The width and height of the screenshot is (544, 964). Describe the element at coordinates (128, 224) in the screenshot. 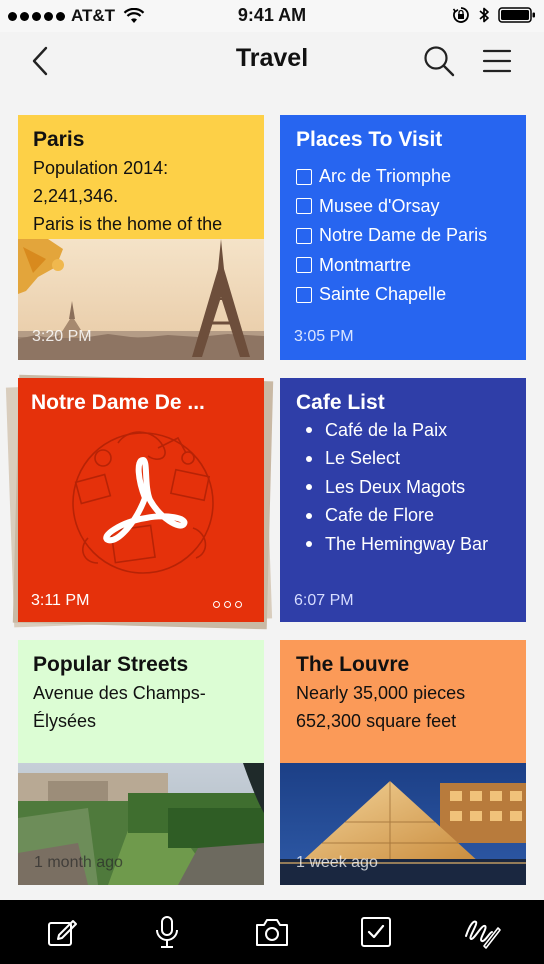

I see `card-body-line: Paris is the home of the` at that location.